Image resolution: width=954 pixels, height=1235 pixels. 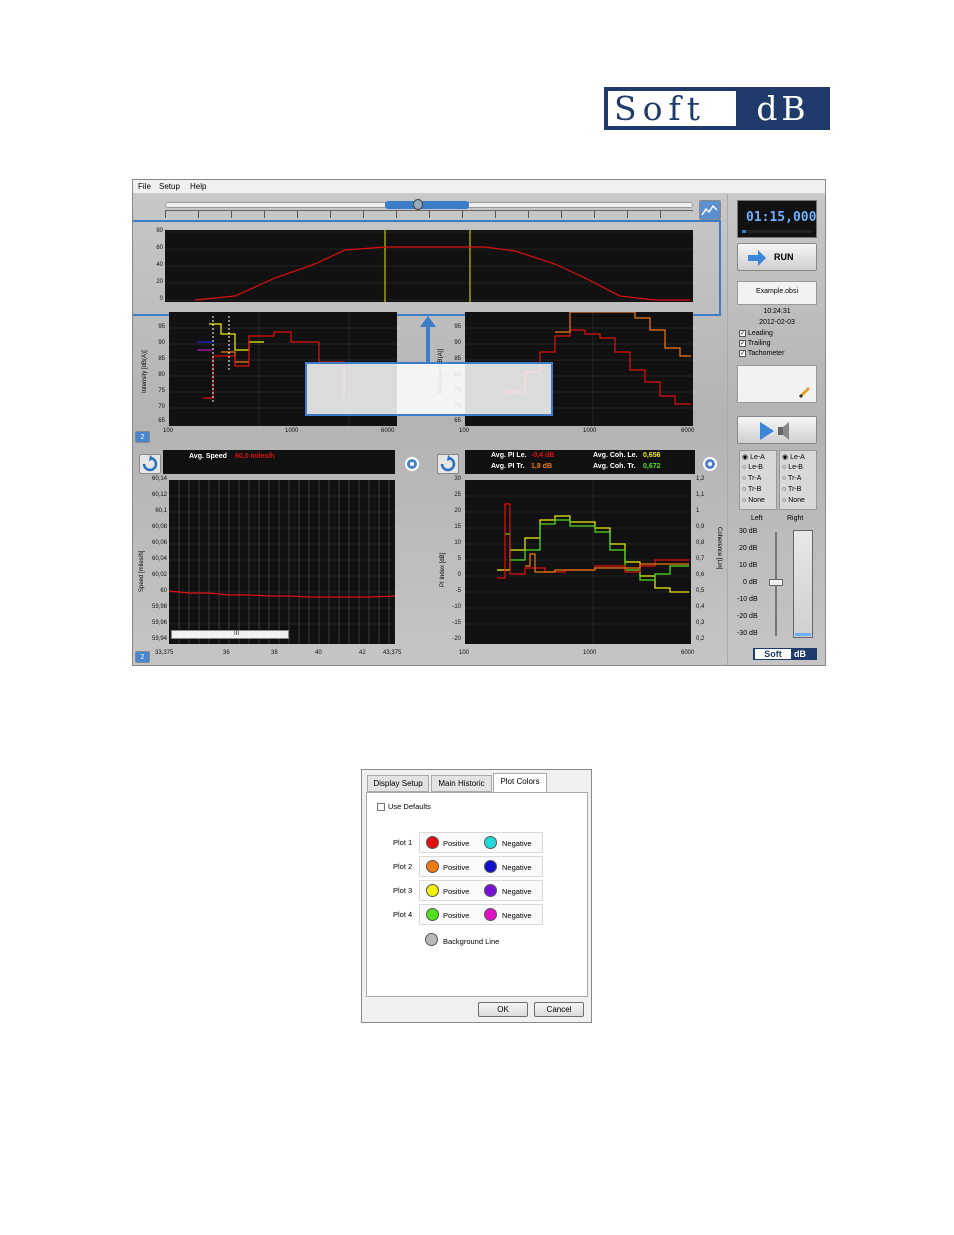 What do you see at coordinates (777, 384) in the screenshot?
I see `notes-box` at bounding box center [777, 384].